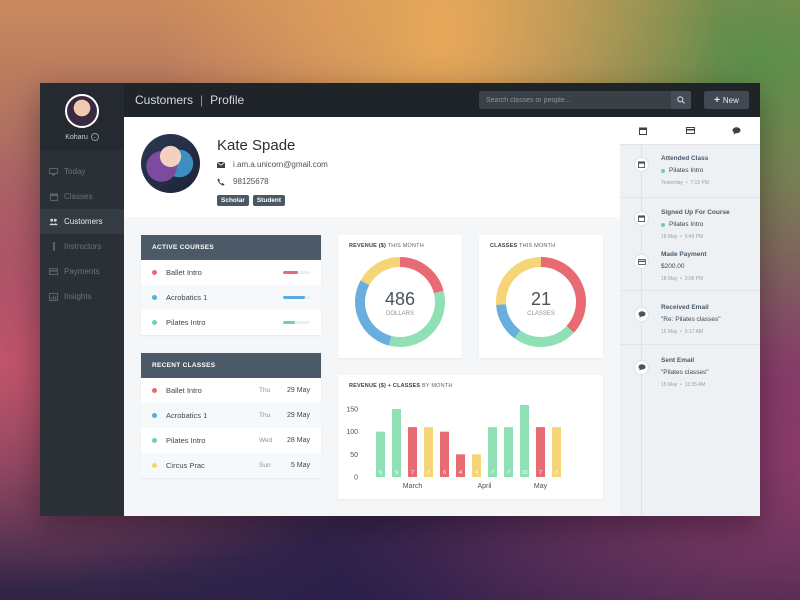  Describe the element at coordinates (641, 330) in the screenshot. I see `timeline-line` at that location.